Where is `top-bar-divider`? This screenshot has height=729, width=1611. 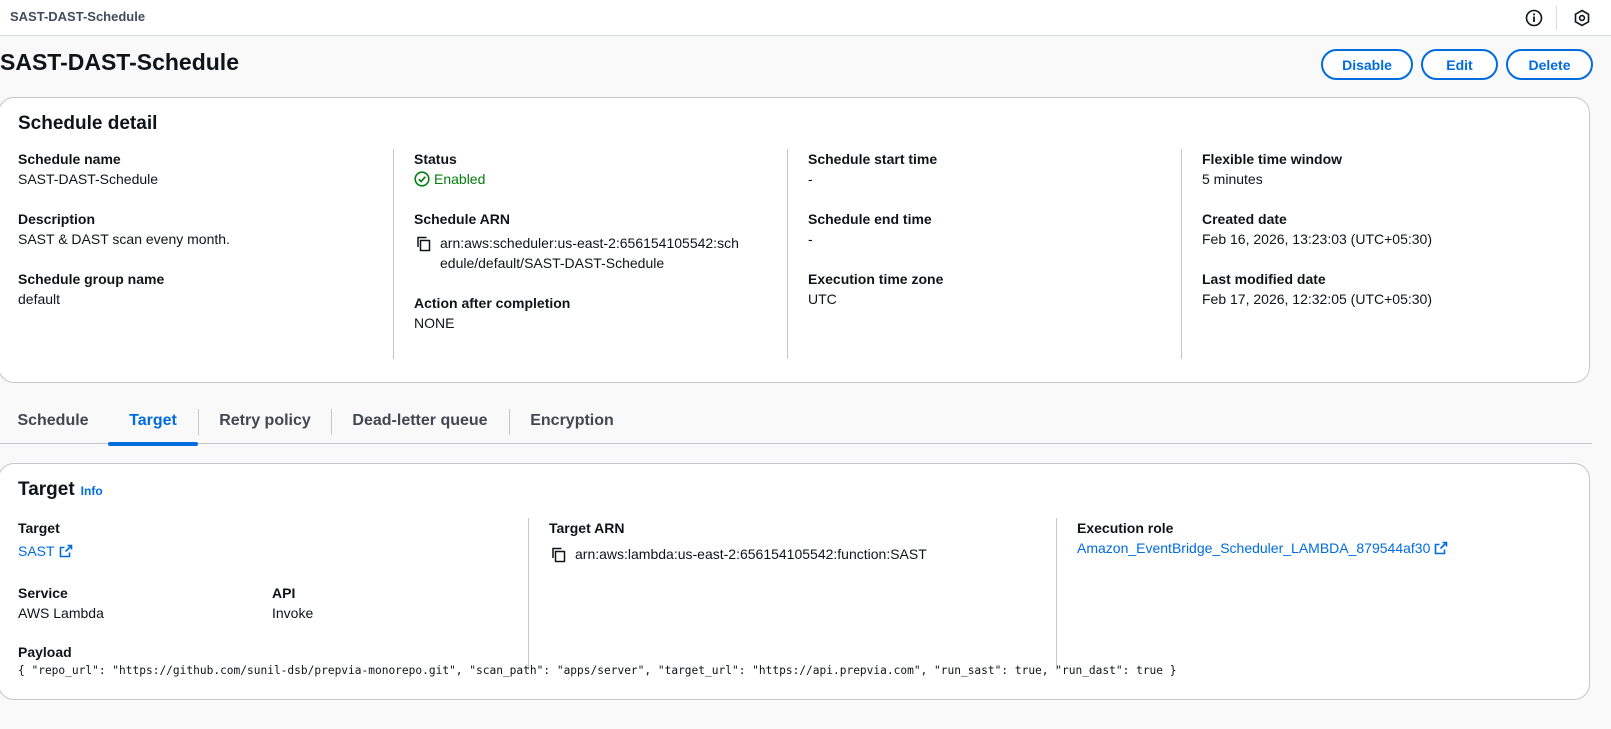 top-bar-divider is located at coordinates (1556, 18).